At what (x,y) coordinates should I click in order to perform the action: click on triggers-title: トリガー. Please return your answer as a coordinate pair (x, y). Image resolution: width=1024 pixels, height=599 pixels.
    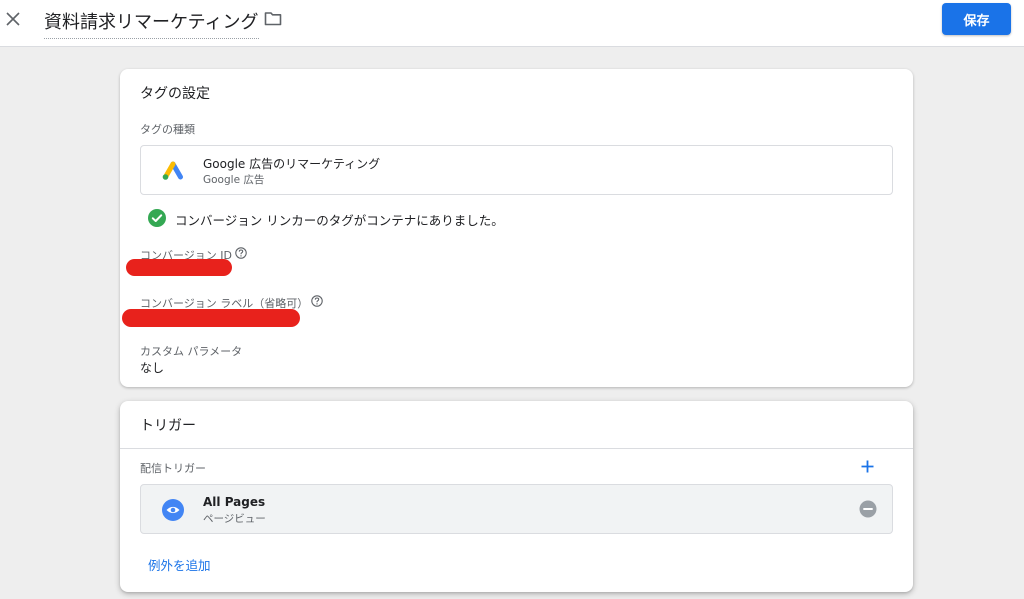
    Looking at the image, I should click on (168, 426).